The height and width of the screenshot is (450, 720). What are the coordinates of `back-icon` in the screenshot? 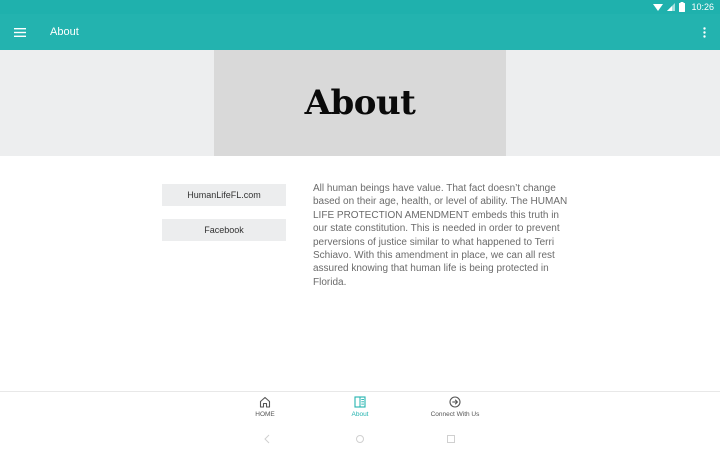 It's located at (267, 439).